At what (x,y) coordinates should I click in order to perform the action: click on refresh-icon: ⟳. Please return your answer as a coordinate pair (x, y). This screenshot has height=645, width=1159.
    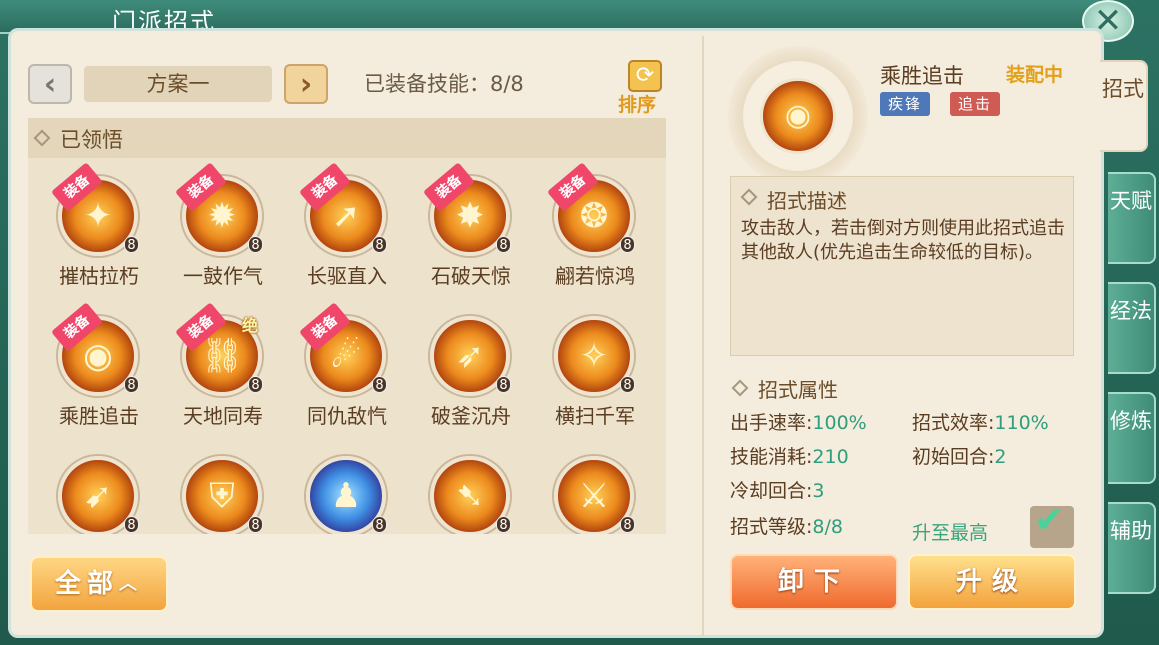
    Looking at the image, I should click on (645, 76).